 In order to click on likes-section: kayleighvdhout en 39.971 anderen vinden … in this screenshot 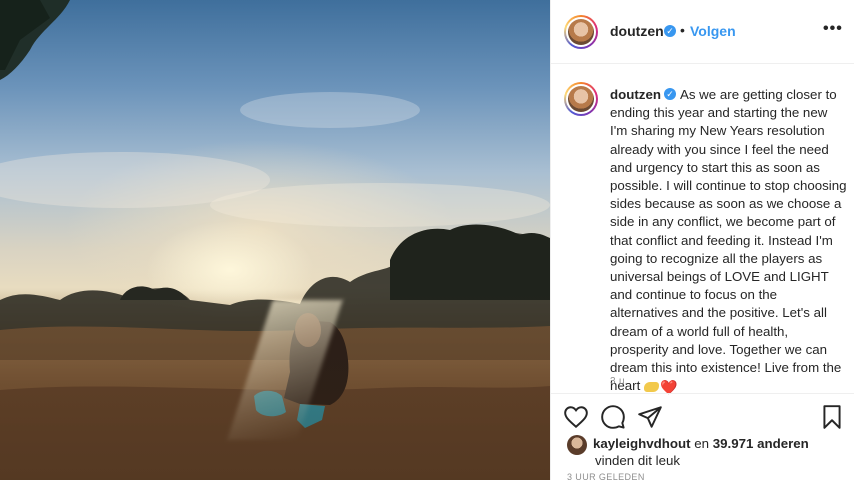, I will do `click(702, 457)`.